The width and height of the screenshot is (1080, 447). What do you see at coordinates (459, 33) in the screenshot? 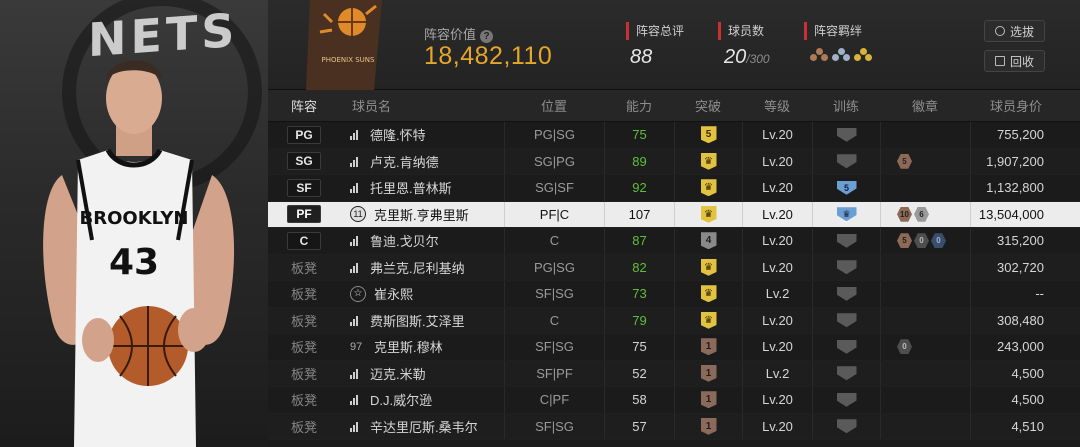
I see `lineup-value-label: 阵容价值?` at bounding box center [459, 33].